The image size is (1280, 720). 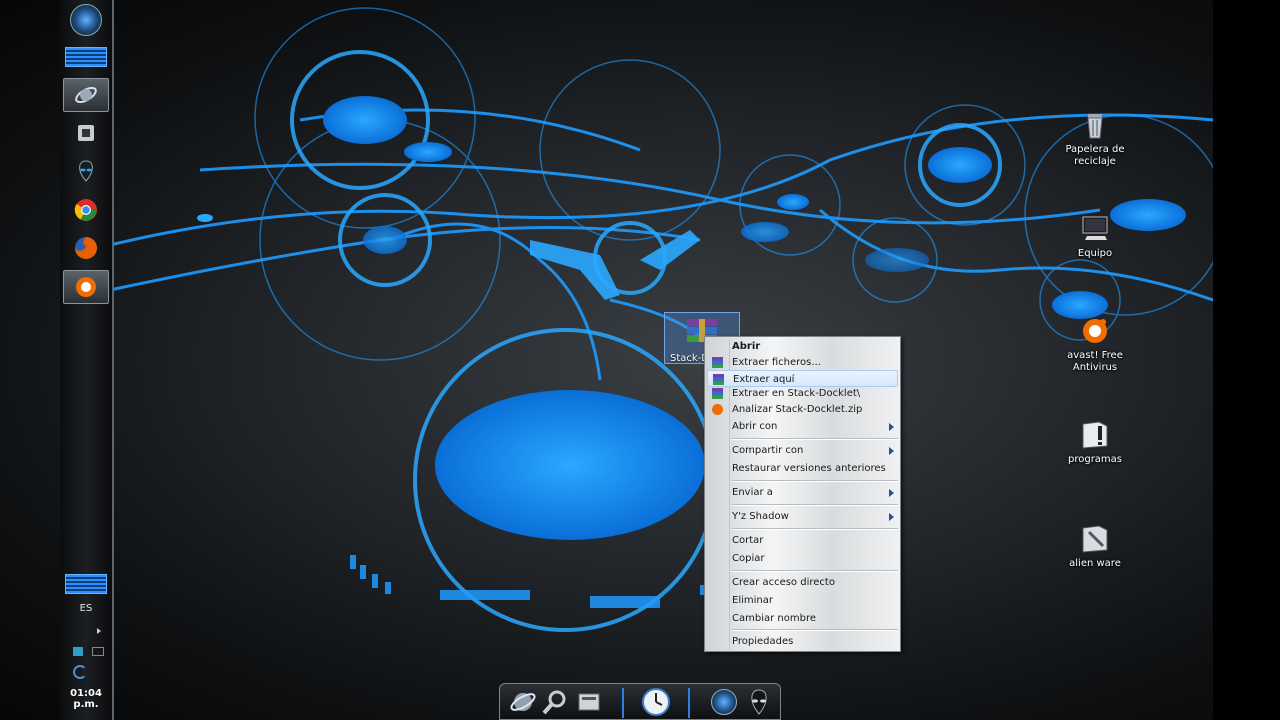 I want to click on dock, so click(x=640, y=701).